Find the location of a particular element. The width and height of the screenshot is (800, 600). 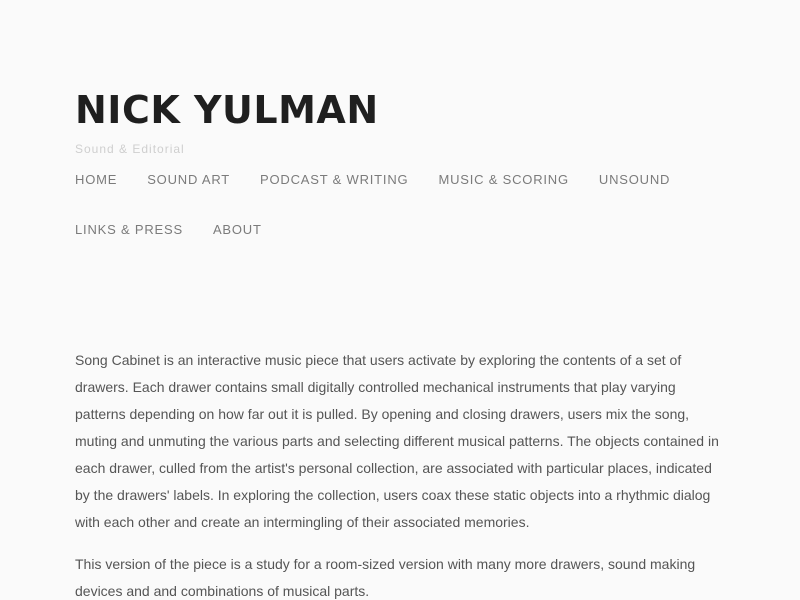

site-title: NICK YULMAN is located at coordinates (415, 110).